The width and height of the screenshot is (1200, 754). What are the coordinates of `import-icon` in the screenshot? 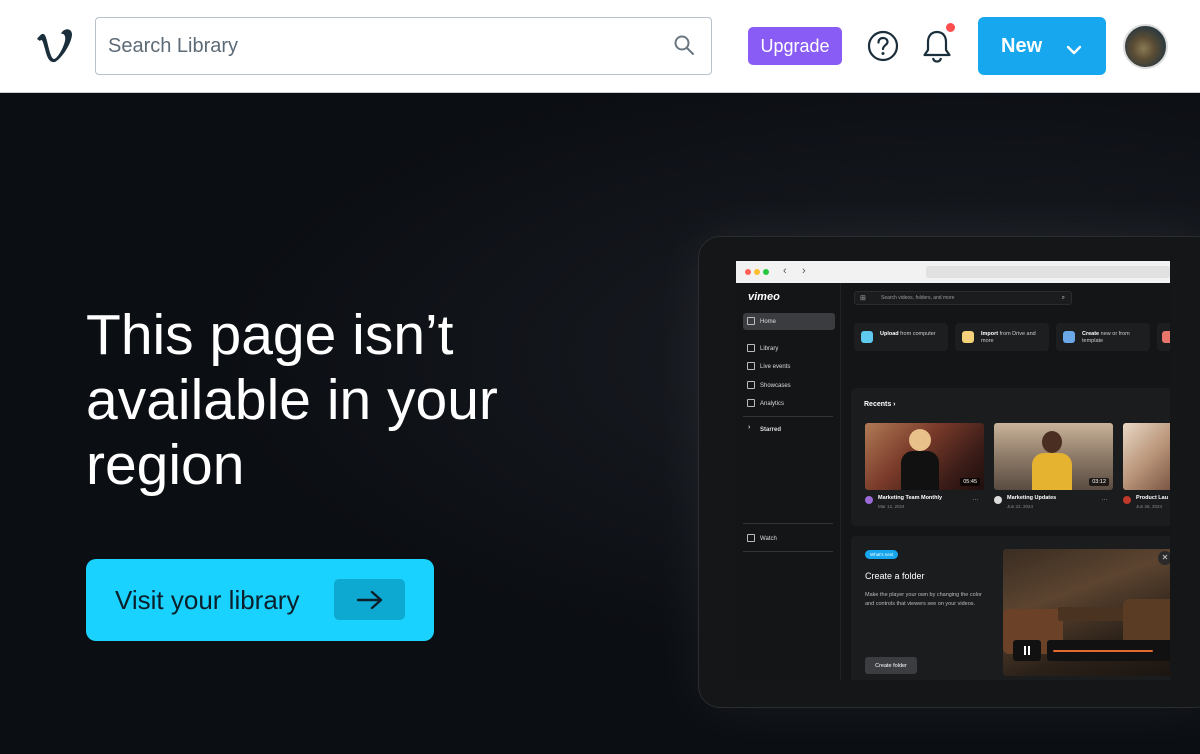 It's located at (968, 337).